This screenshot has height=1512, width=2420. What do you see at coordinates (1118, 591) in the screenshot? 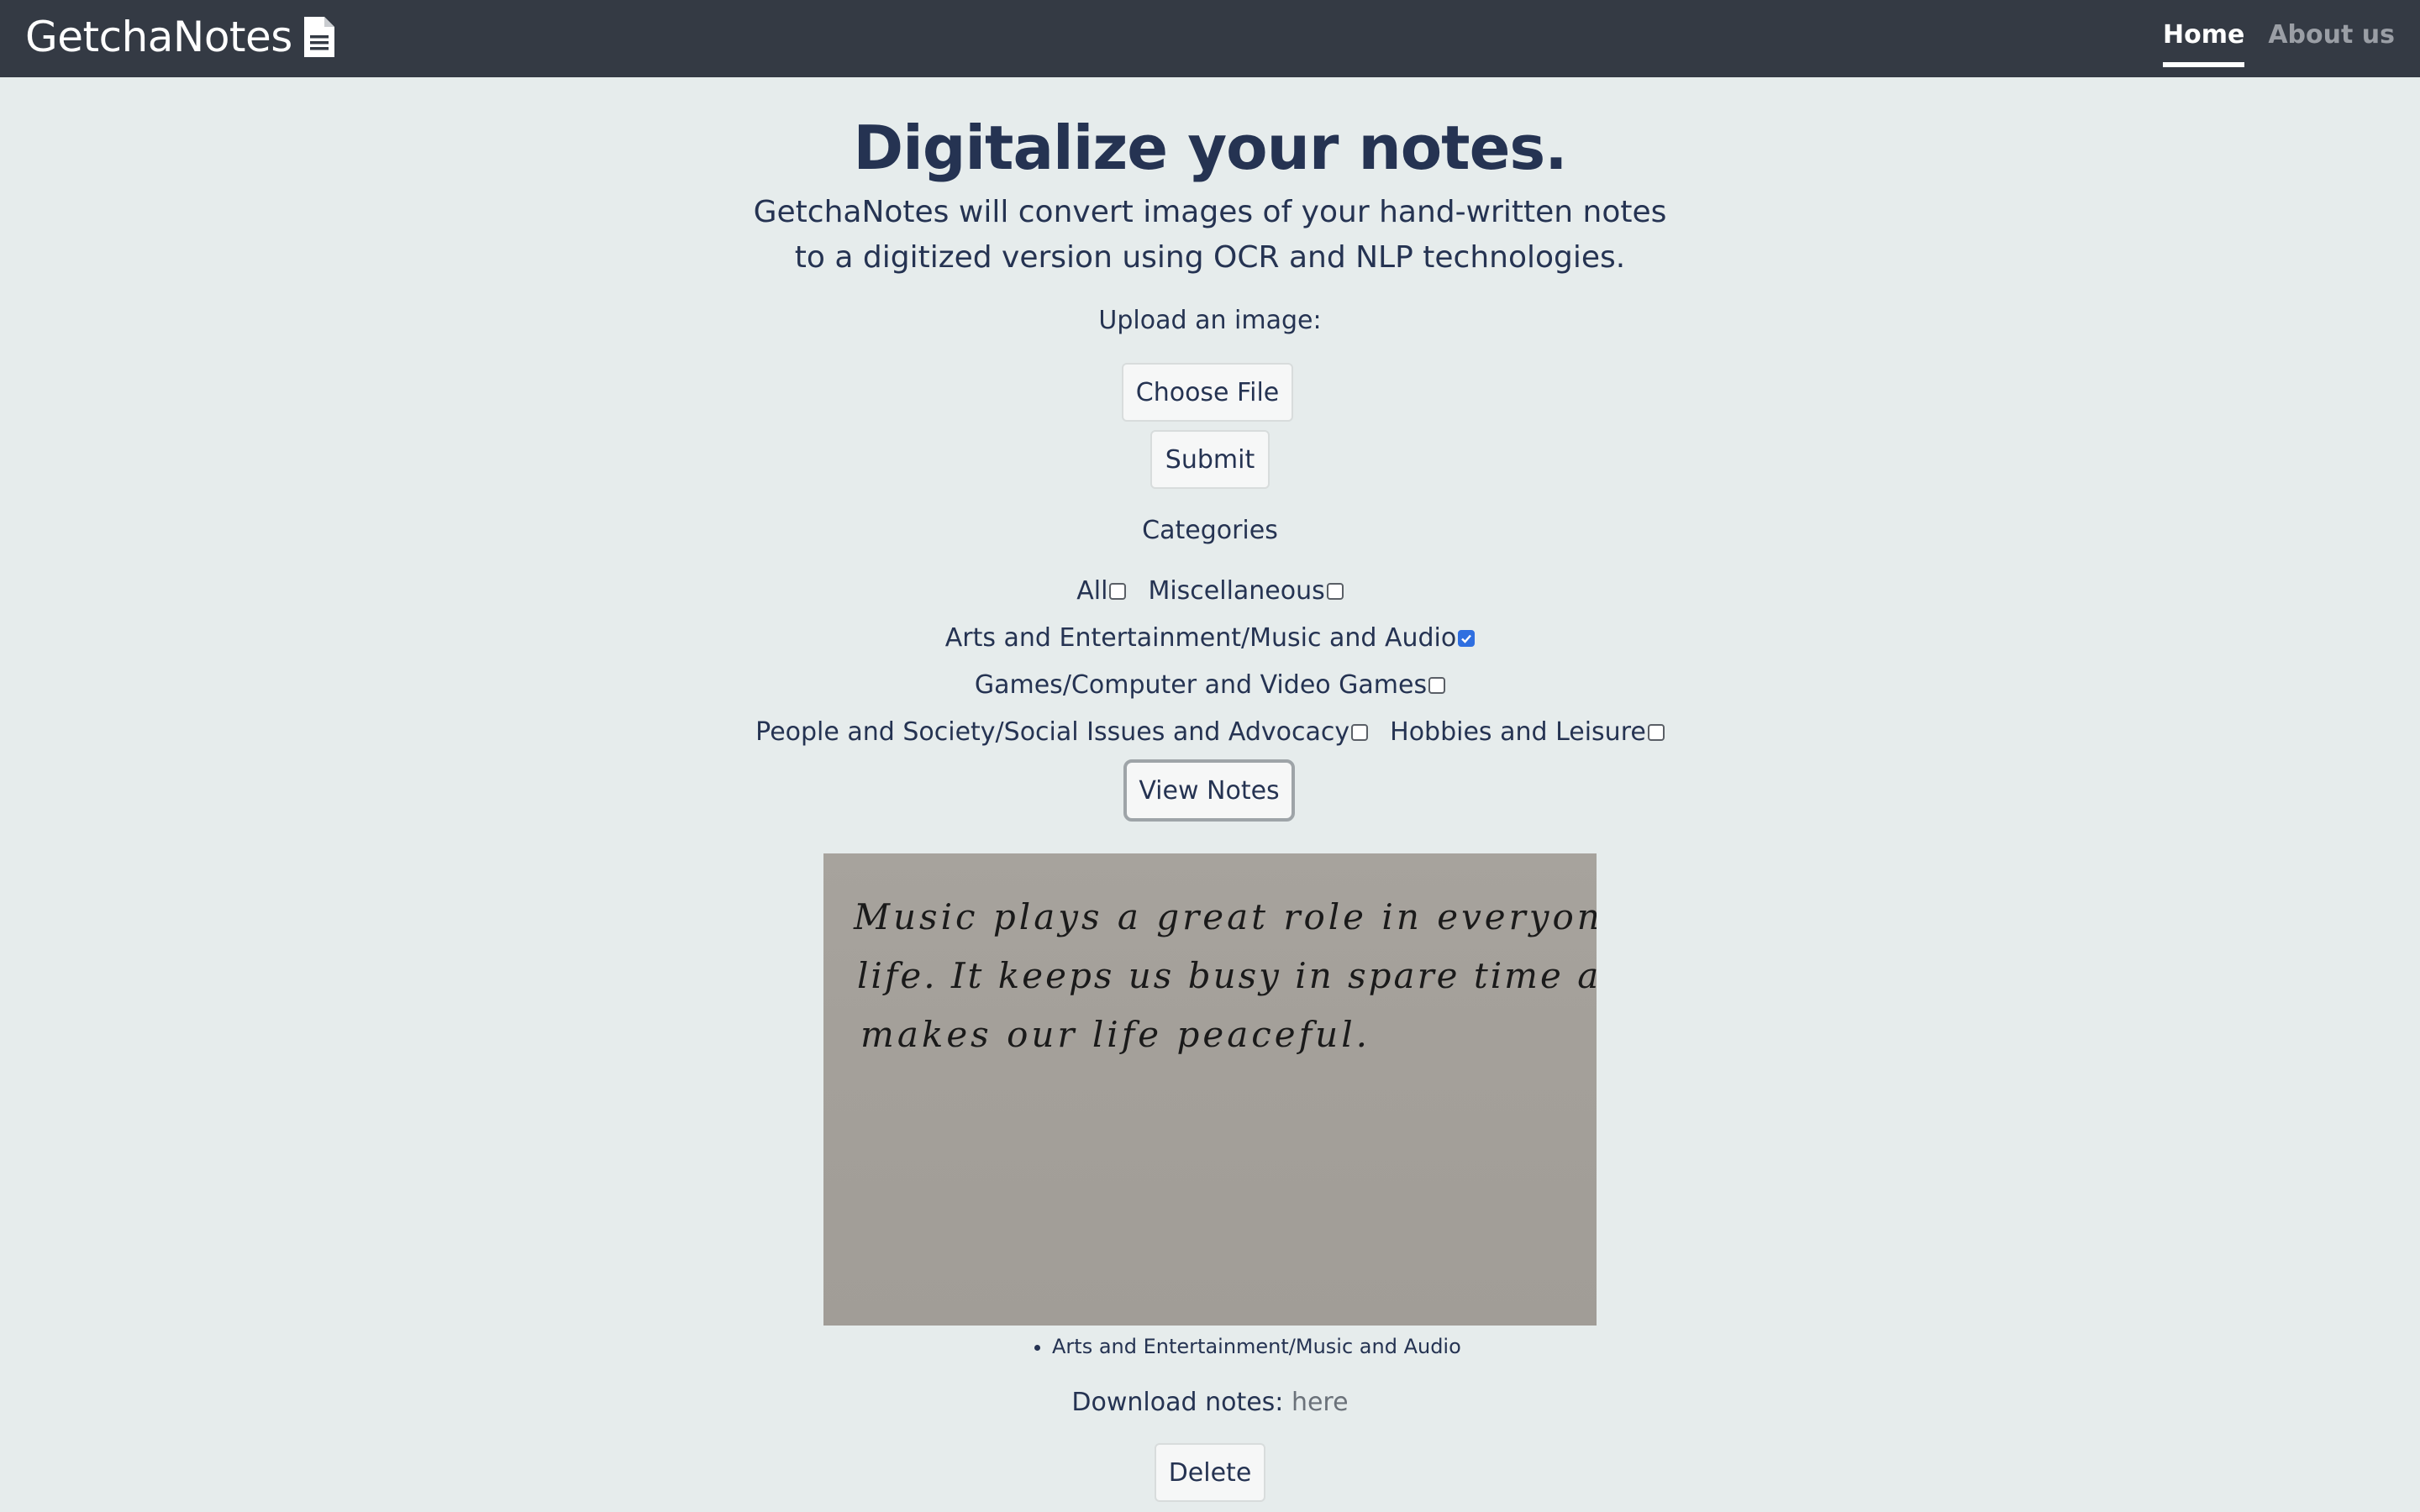
I see `category-all-checkbox` at bounding box center [1118, 591].